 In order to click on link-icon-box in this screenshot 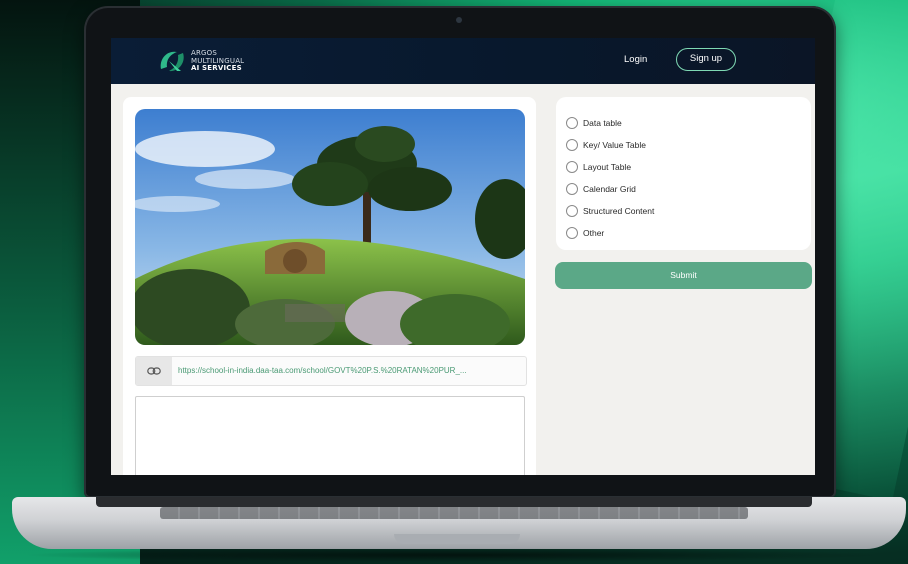, I will do `click(154, 371)`.